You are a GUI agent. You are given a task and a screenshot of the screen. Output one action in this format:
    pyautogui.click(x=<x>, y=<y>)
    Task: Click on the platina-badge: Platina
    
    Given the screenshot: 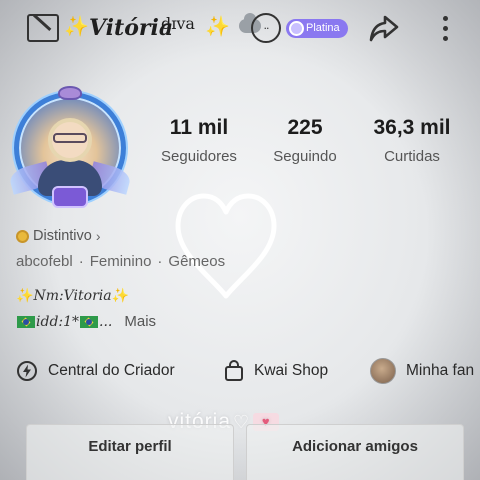 What is the action you would take?
    pyautogui.click(x=317, y=28)
    